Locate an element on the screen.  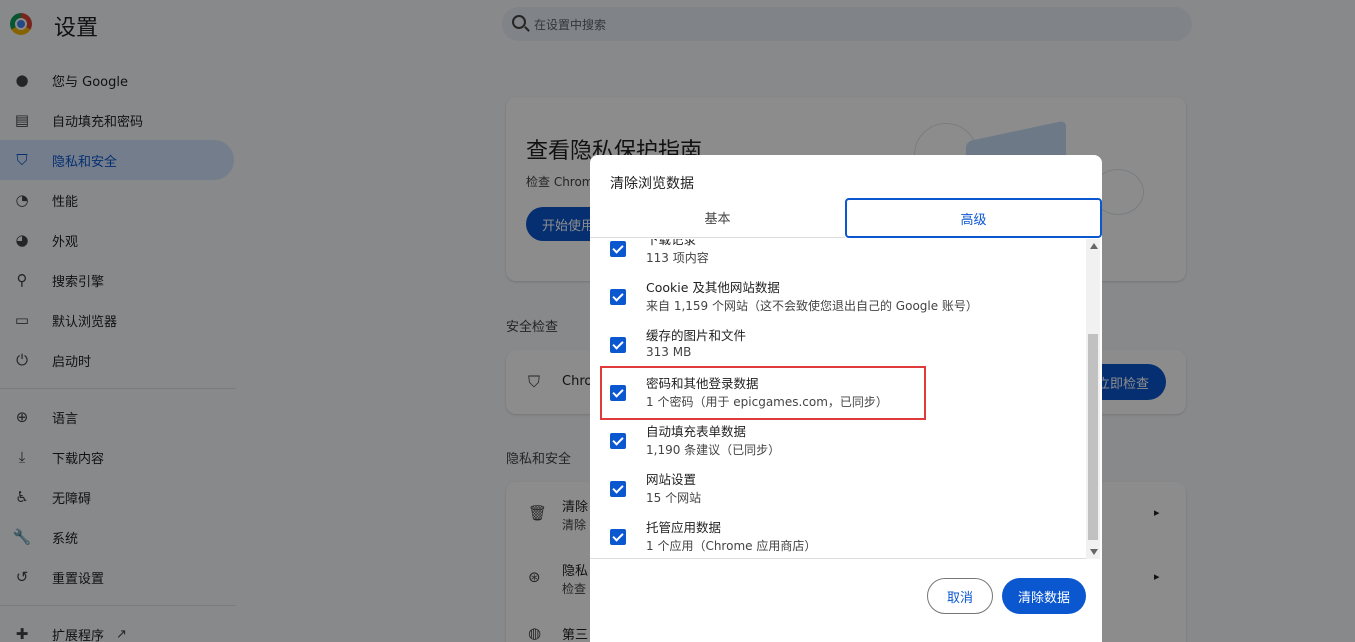
list-item: 缓存的图片和文件 313 MB is located at coordinates (838, 345).